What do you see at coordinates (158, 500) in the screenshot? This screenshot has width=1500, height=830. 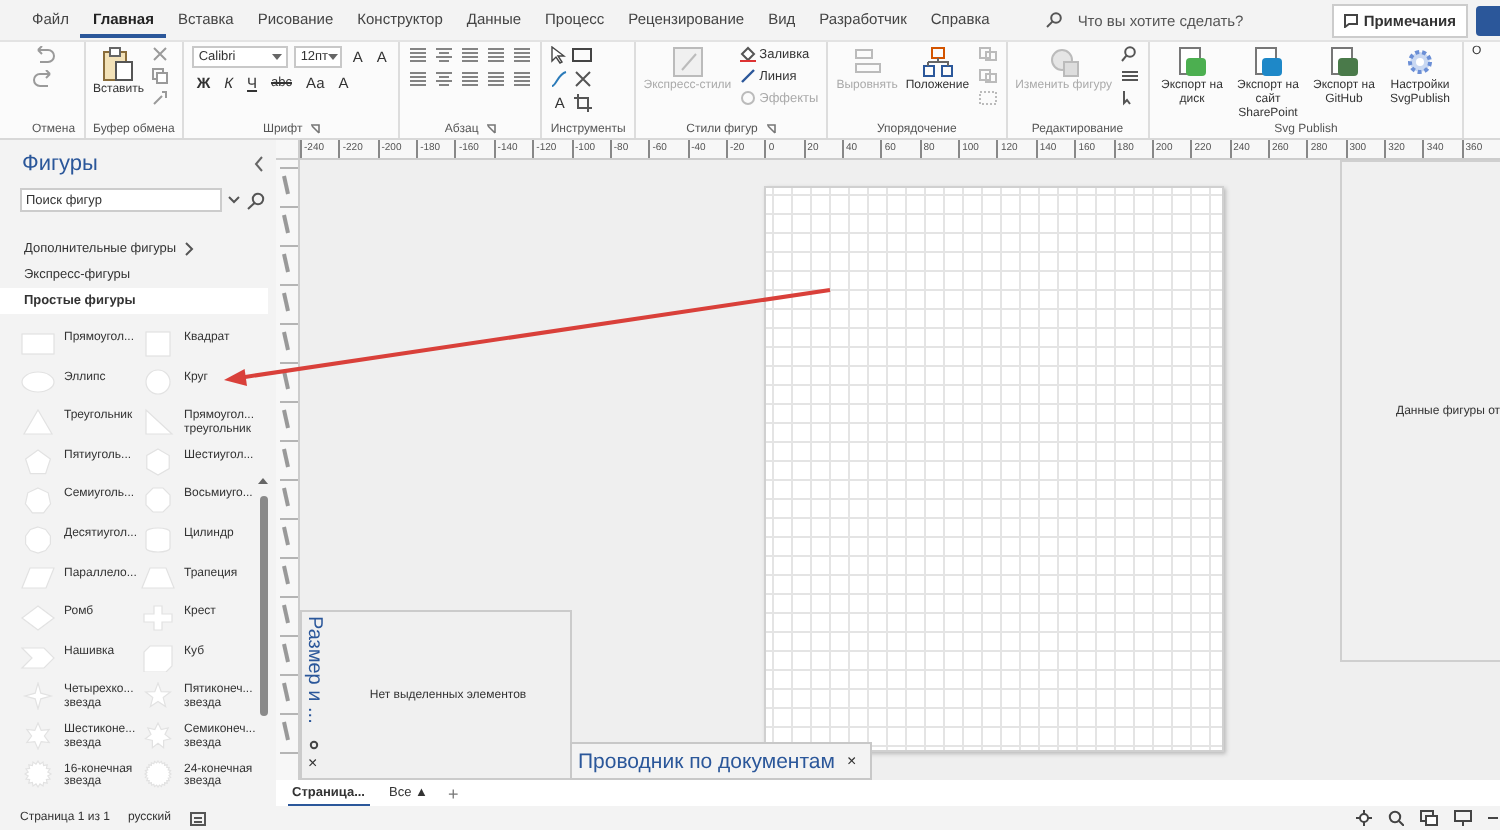 I see `octagon-icon` at bounding box center [158, 500].